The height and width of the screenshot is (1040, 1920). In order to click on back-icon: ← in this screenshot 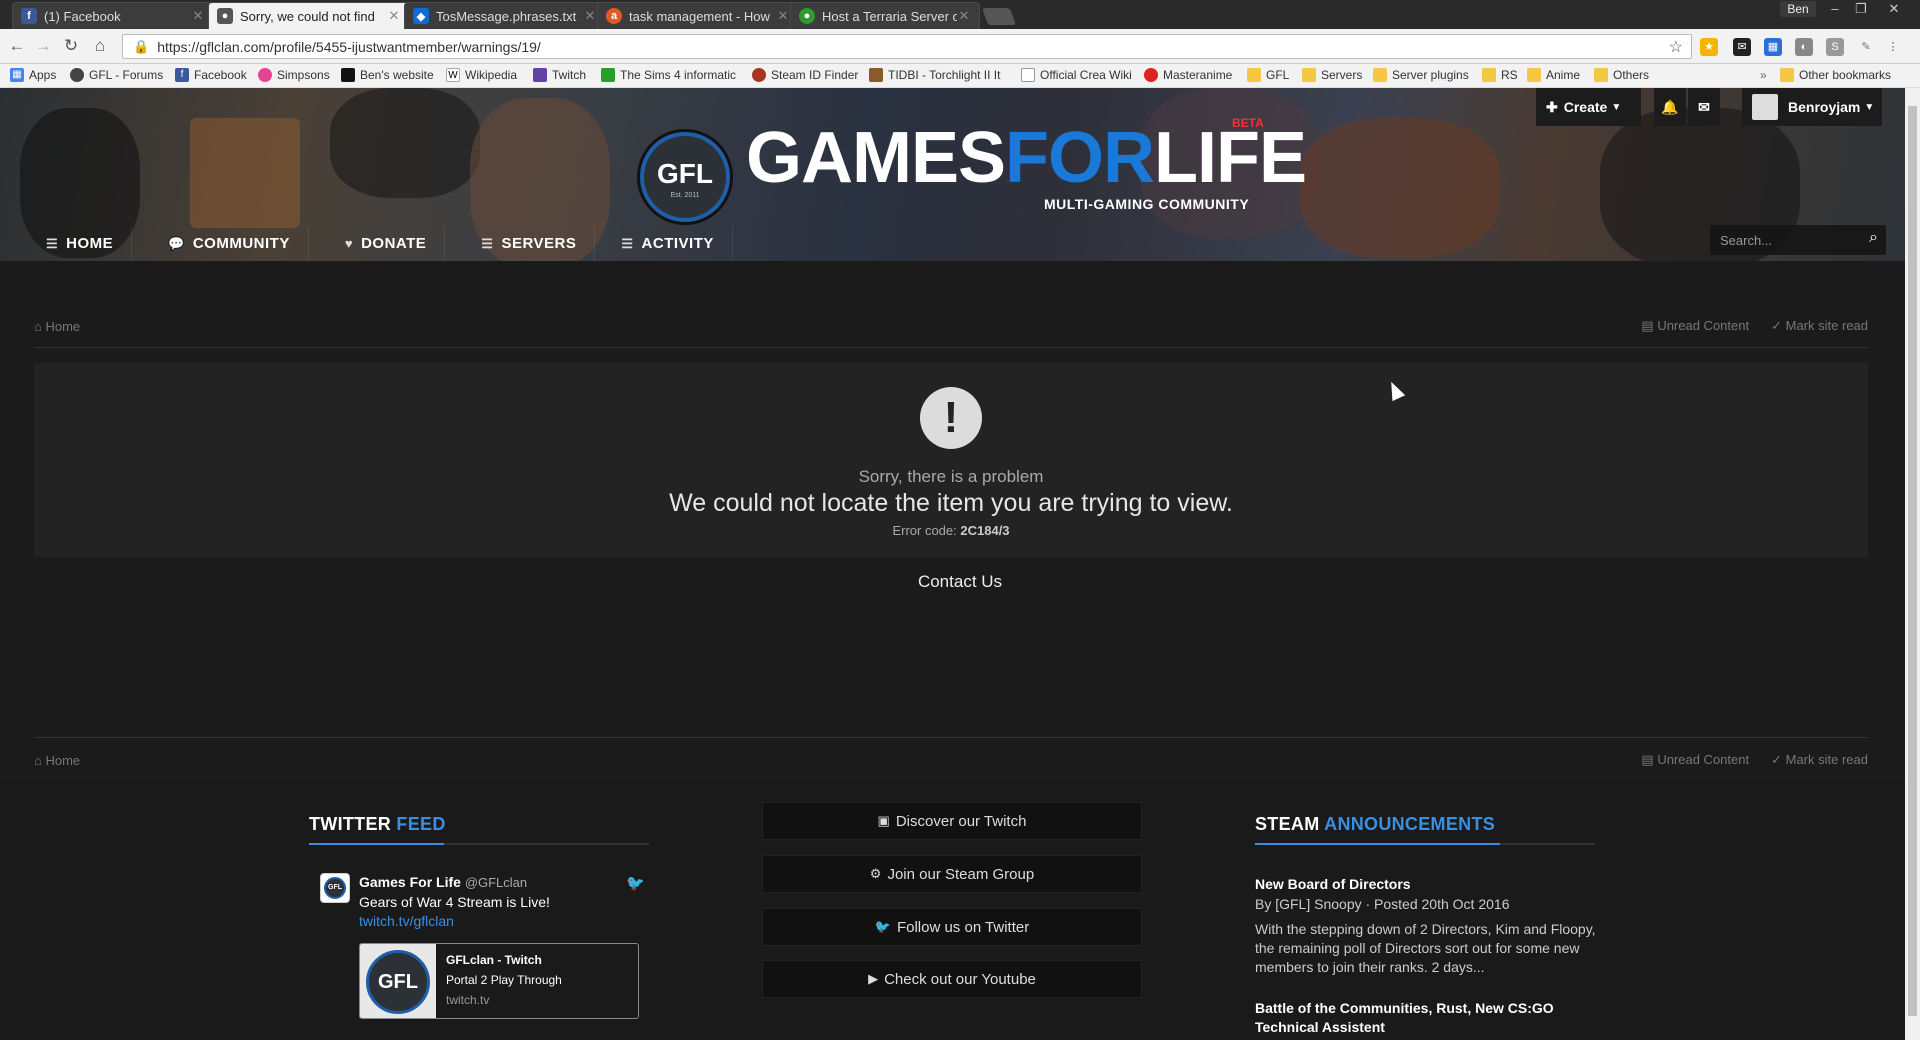, I will do `click(17, 46)`.